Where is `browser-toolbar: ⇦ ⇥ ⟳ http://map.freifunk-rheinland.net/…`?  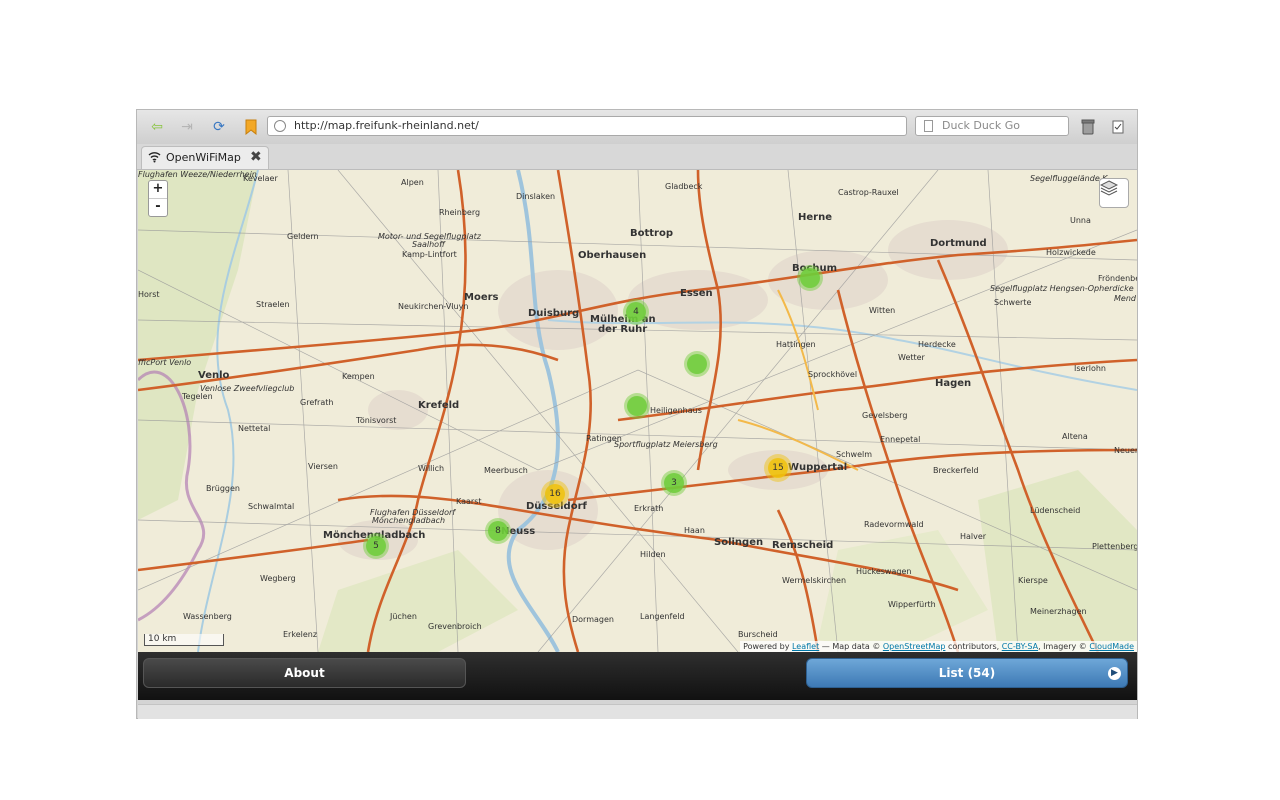
browser-toolbar: ⇦ ⇥ ⟳ http://map.freifunk-rheinland.net/… is located at coordinates (637, 127).